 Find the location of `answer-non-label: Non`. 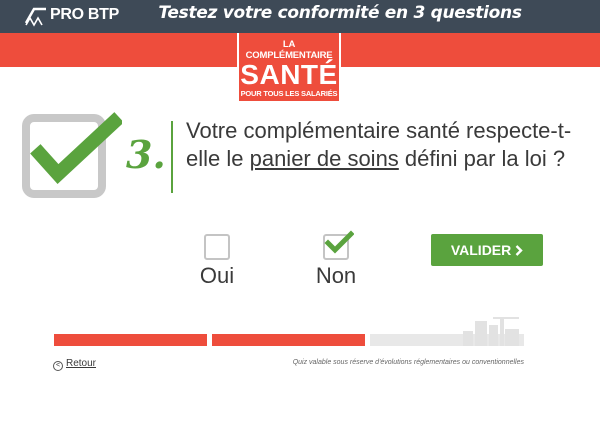

answer-non-label: Non is located at coordinates (336, 275).